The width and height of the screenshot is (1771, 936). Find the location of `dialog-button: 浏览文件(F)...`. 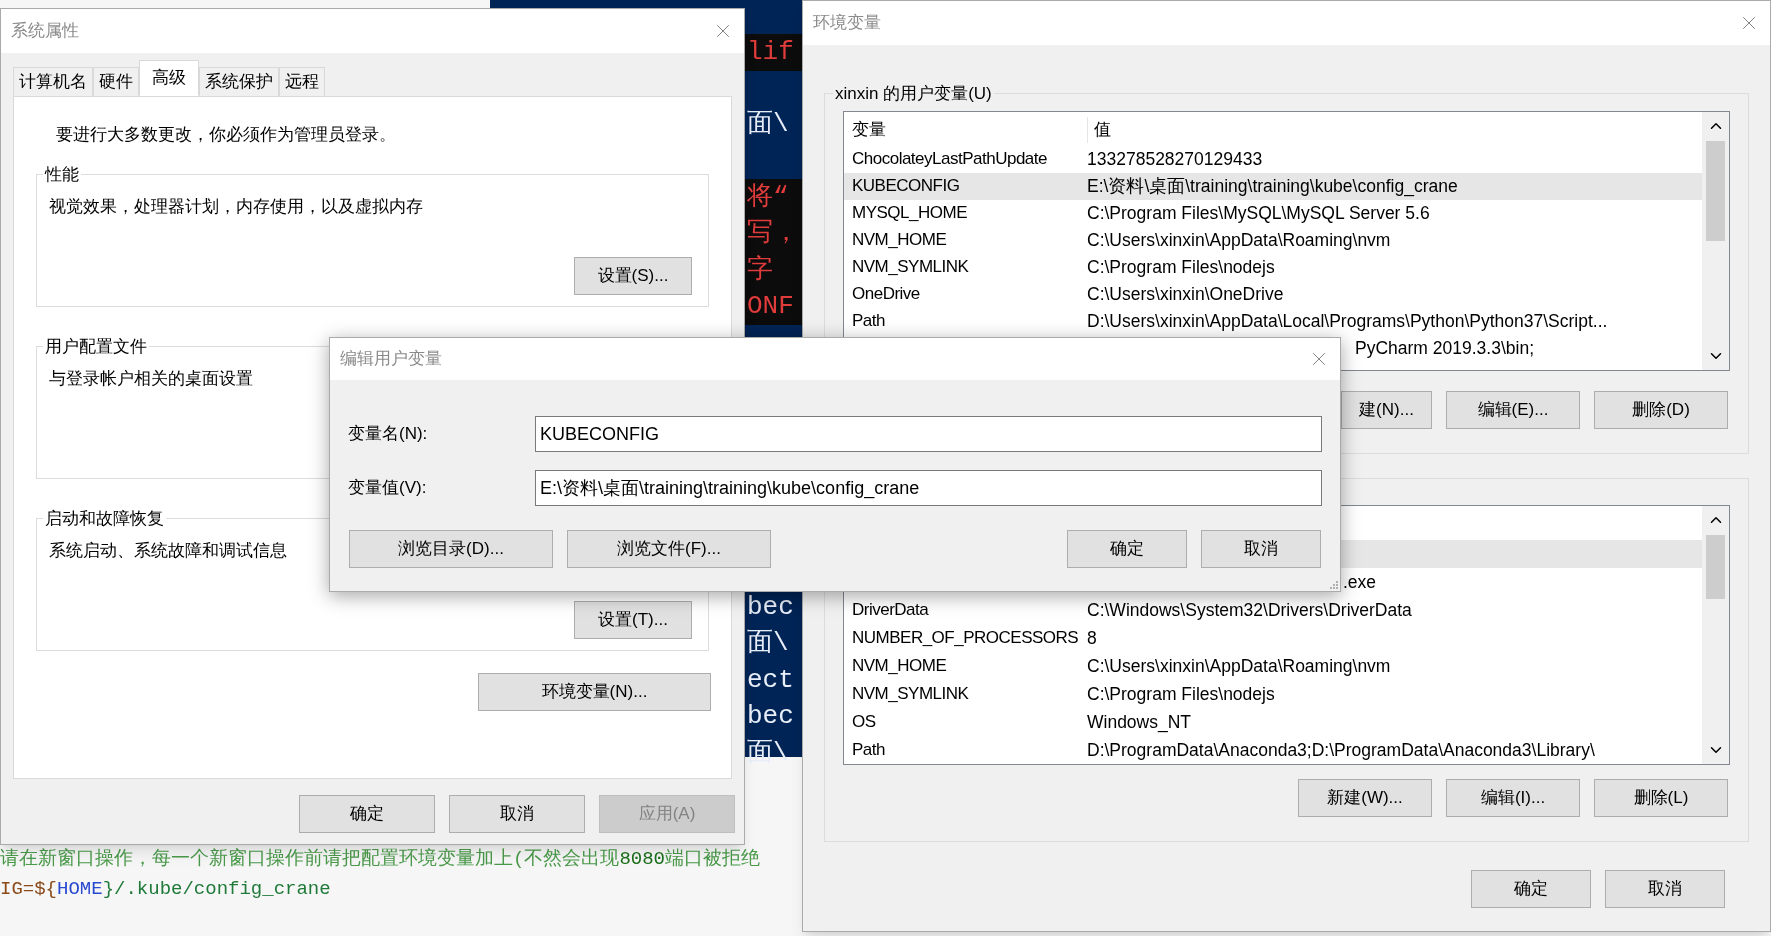

dialog-button: 浏览文件(F)... is located at coordinates (669, 549).